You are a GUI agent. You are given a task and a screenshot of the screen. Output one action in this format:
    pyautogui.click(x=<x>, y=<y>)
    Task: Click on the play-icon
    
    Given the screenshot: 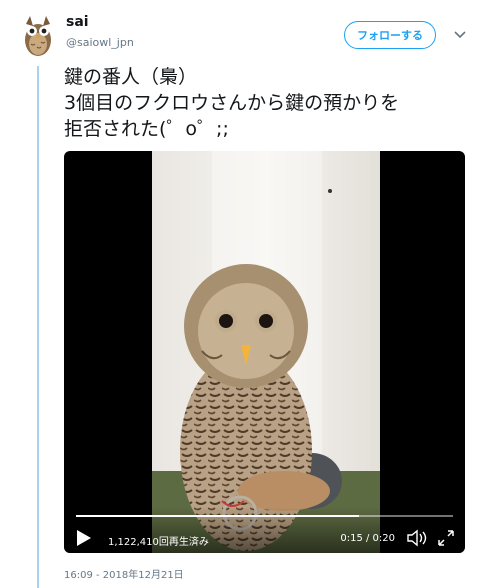 What is the action you would take?
    pyautogui.click(x=84, y=538)
    